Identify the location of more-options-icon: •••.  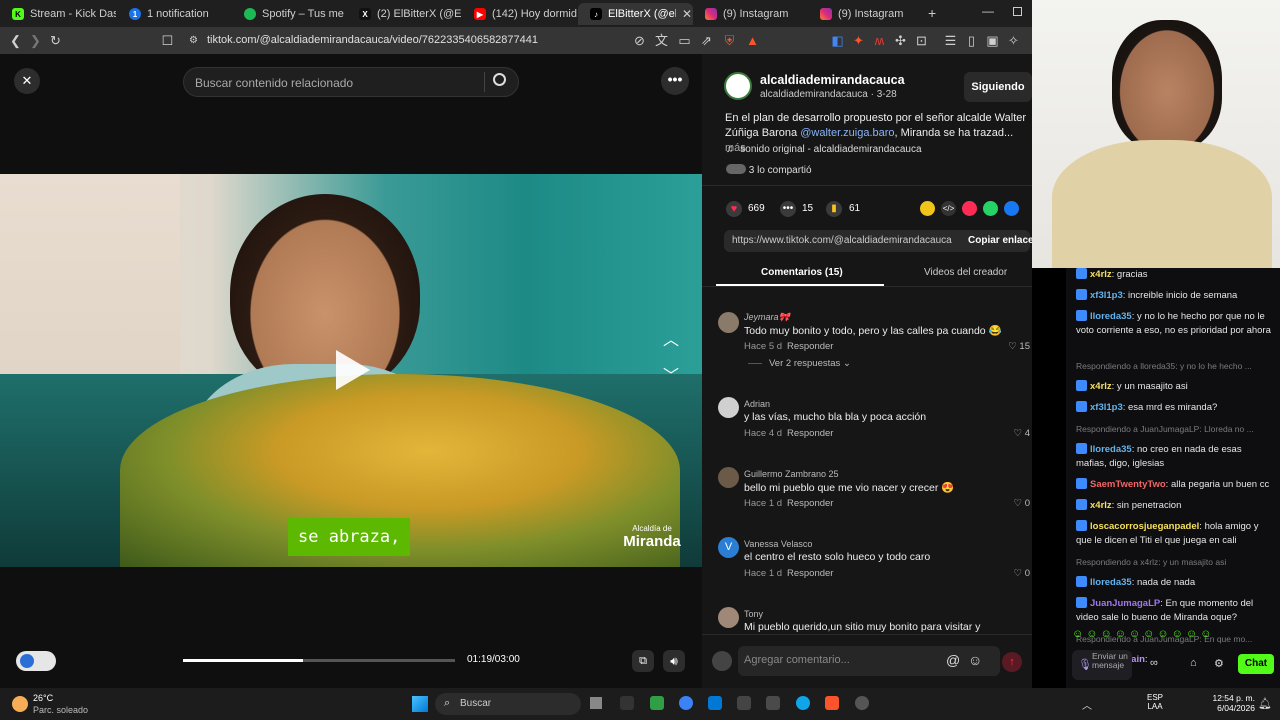
(675, 81).